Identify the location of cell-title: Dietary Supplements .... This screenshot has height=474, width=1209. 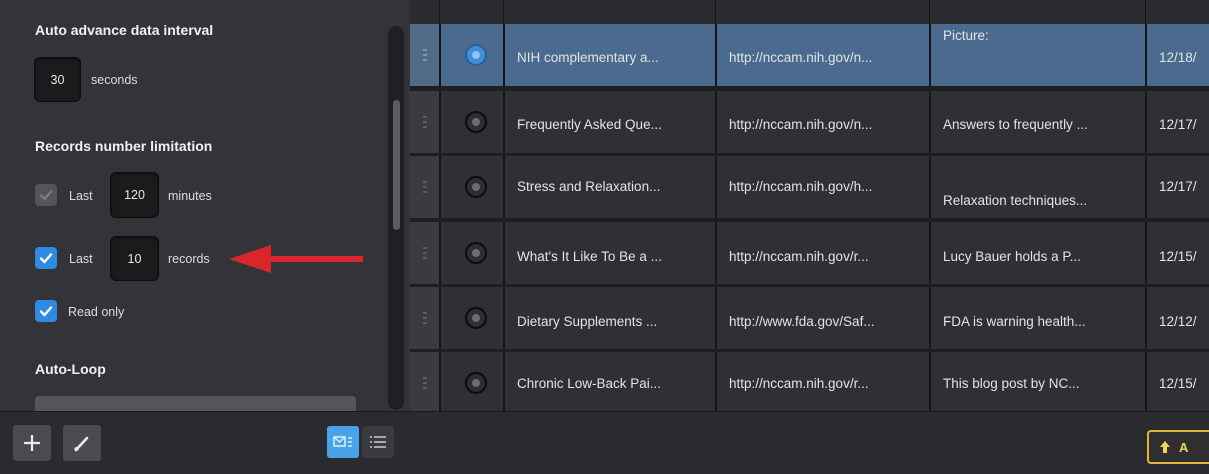
(609, 318).